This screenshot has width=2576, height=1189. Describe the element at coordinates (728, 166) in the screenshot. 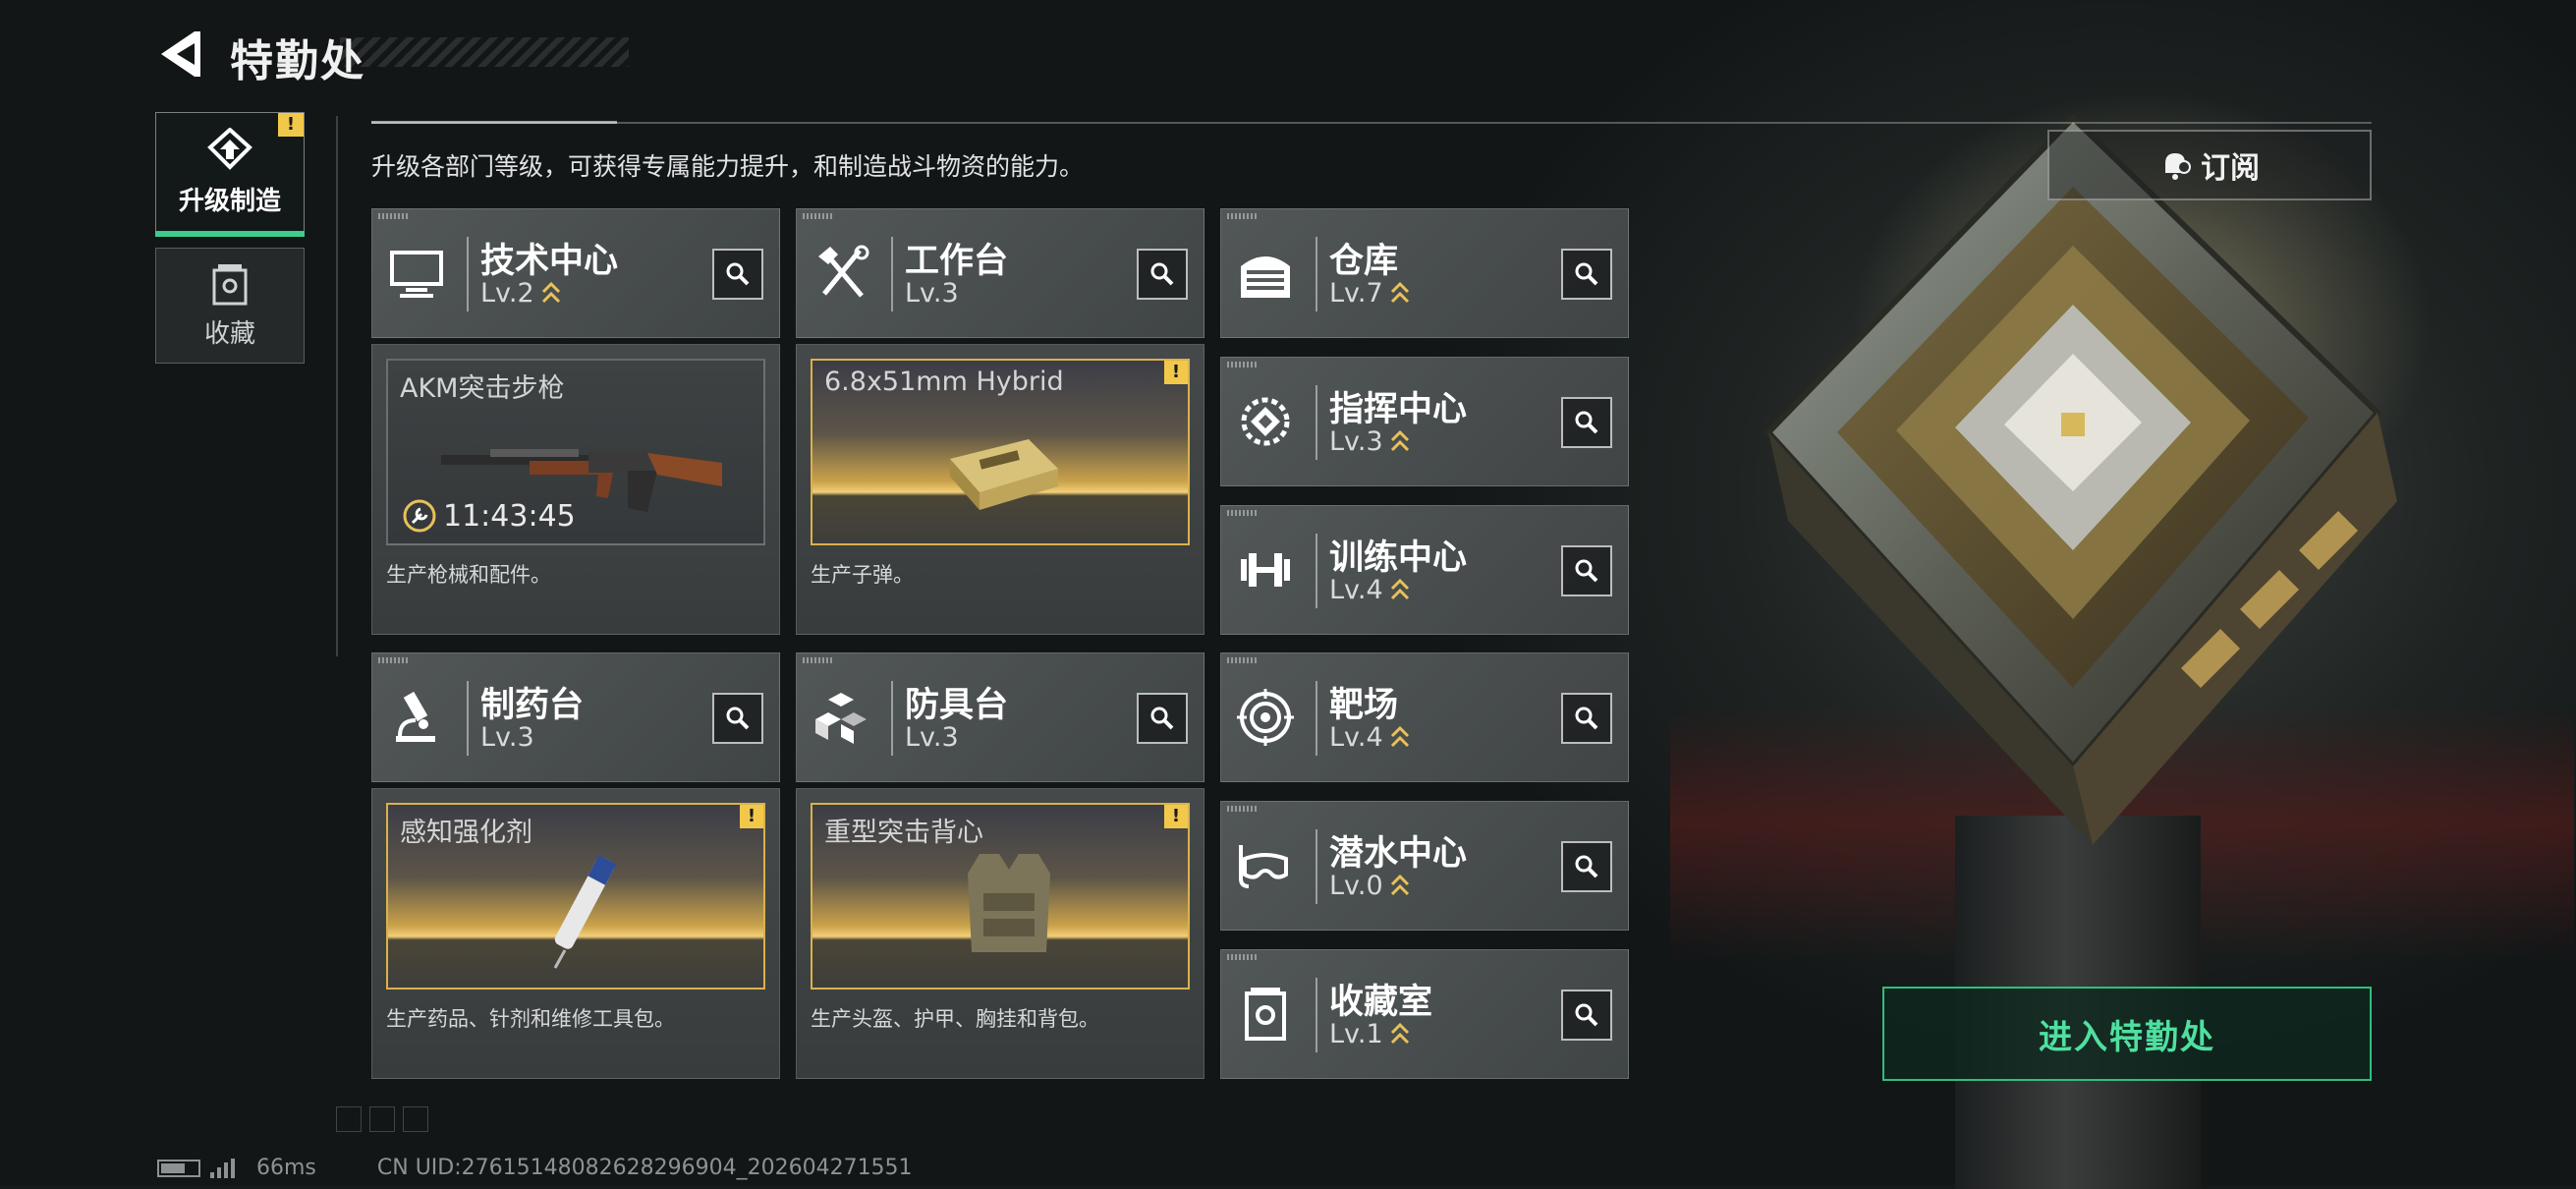

I see `page-description: 升级各部门等级，可获得专属能力提升，和制造战斗物资的能力。` at that location.